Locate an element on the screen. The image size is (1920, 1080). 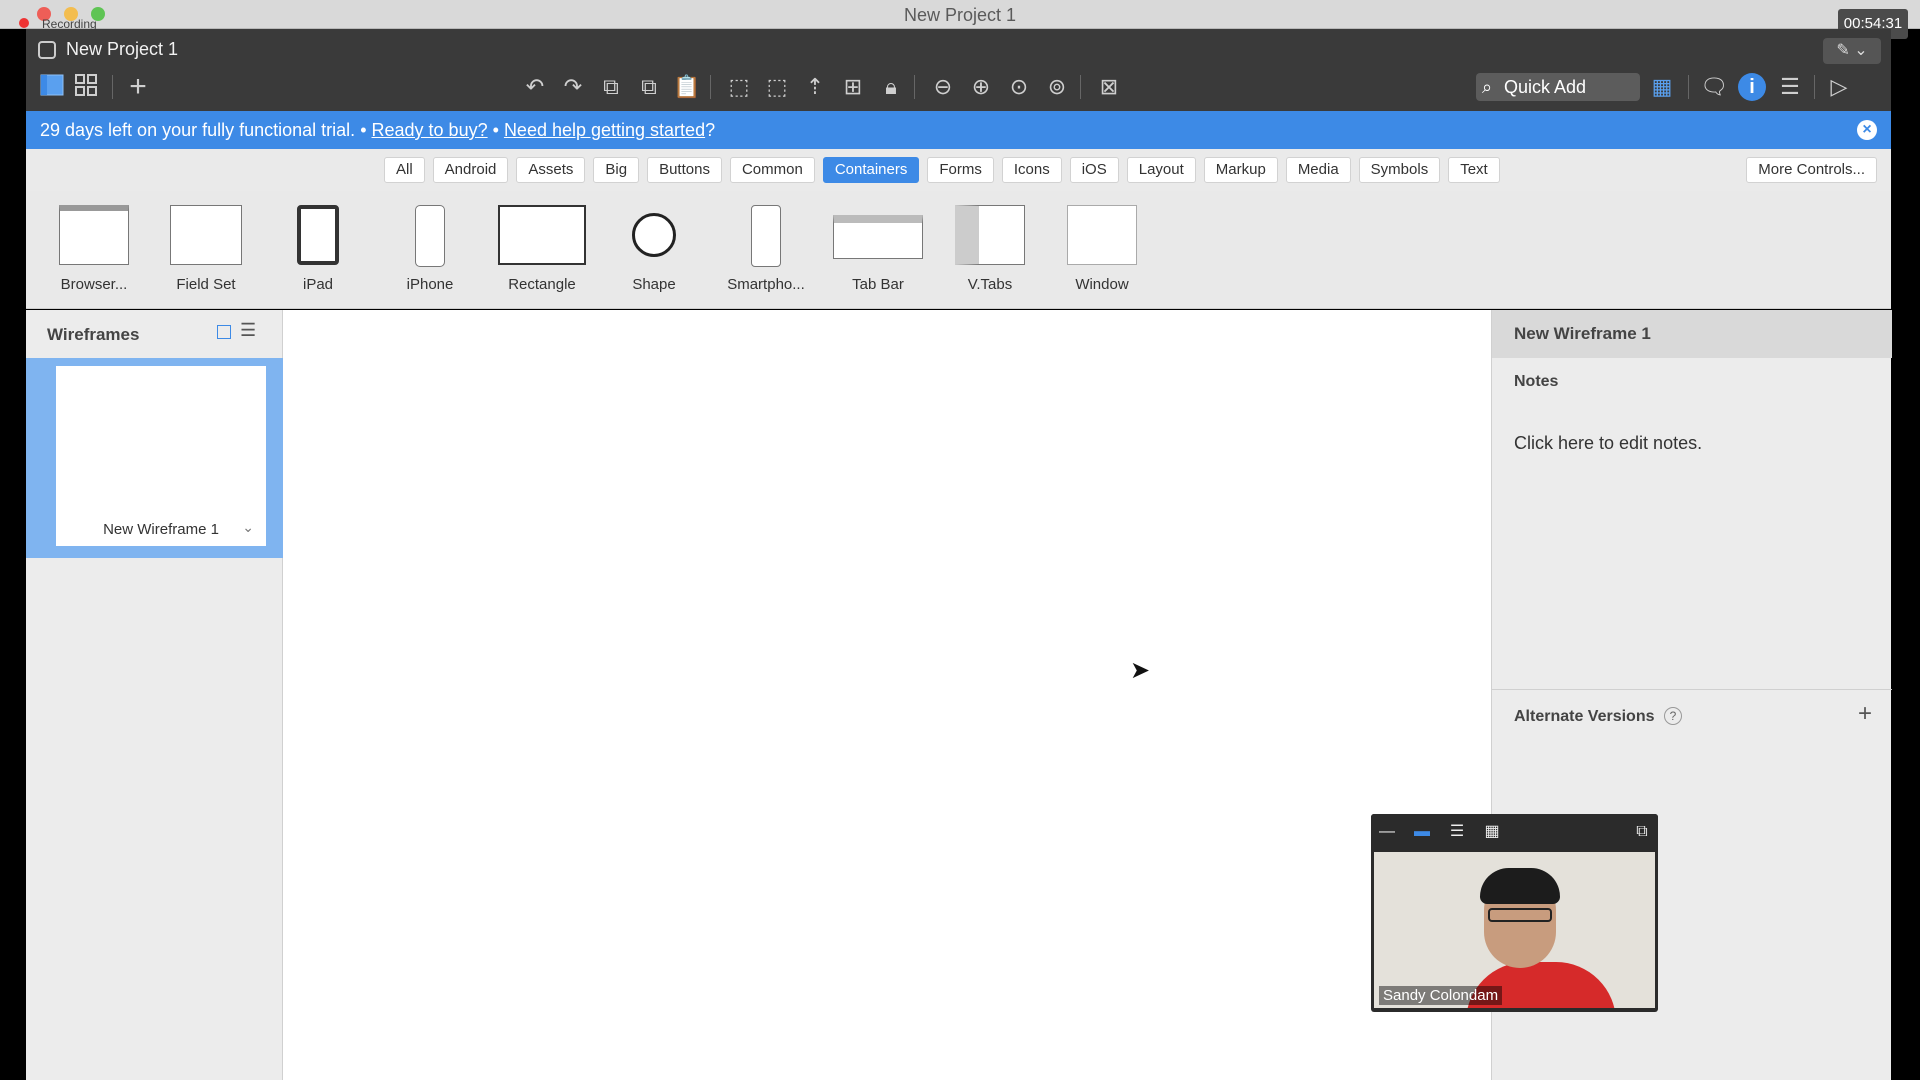
shape-thumbnail is located at coordinates (654, 235).